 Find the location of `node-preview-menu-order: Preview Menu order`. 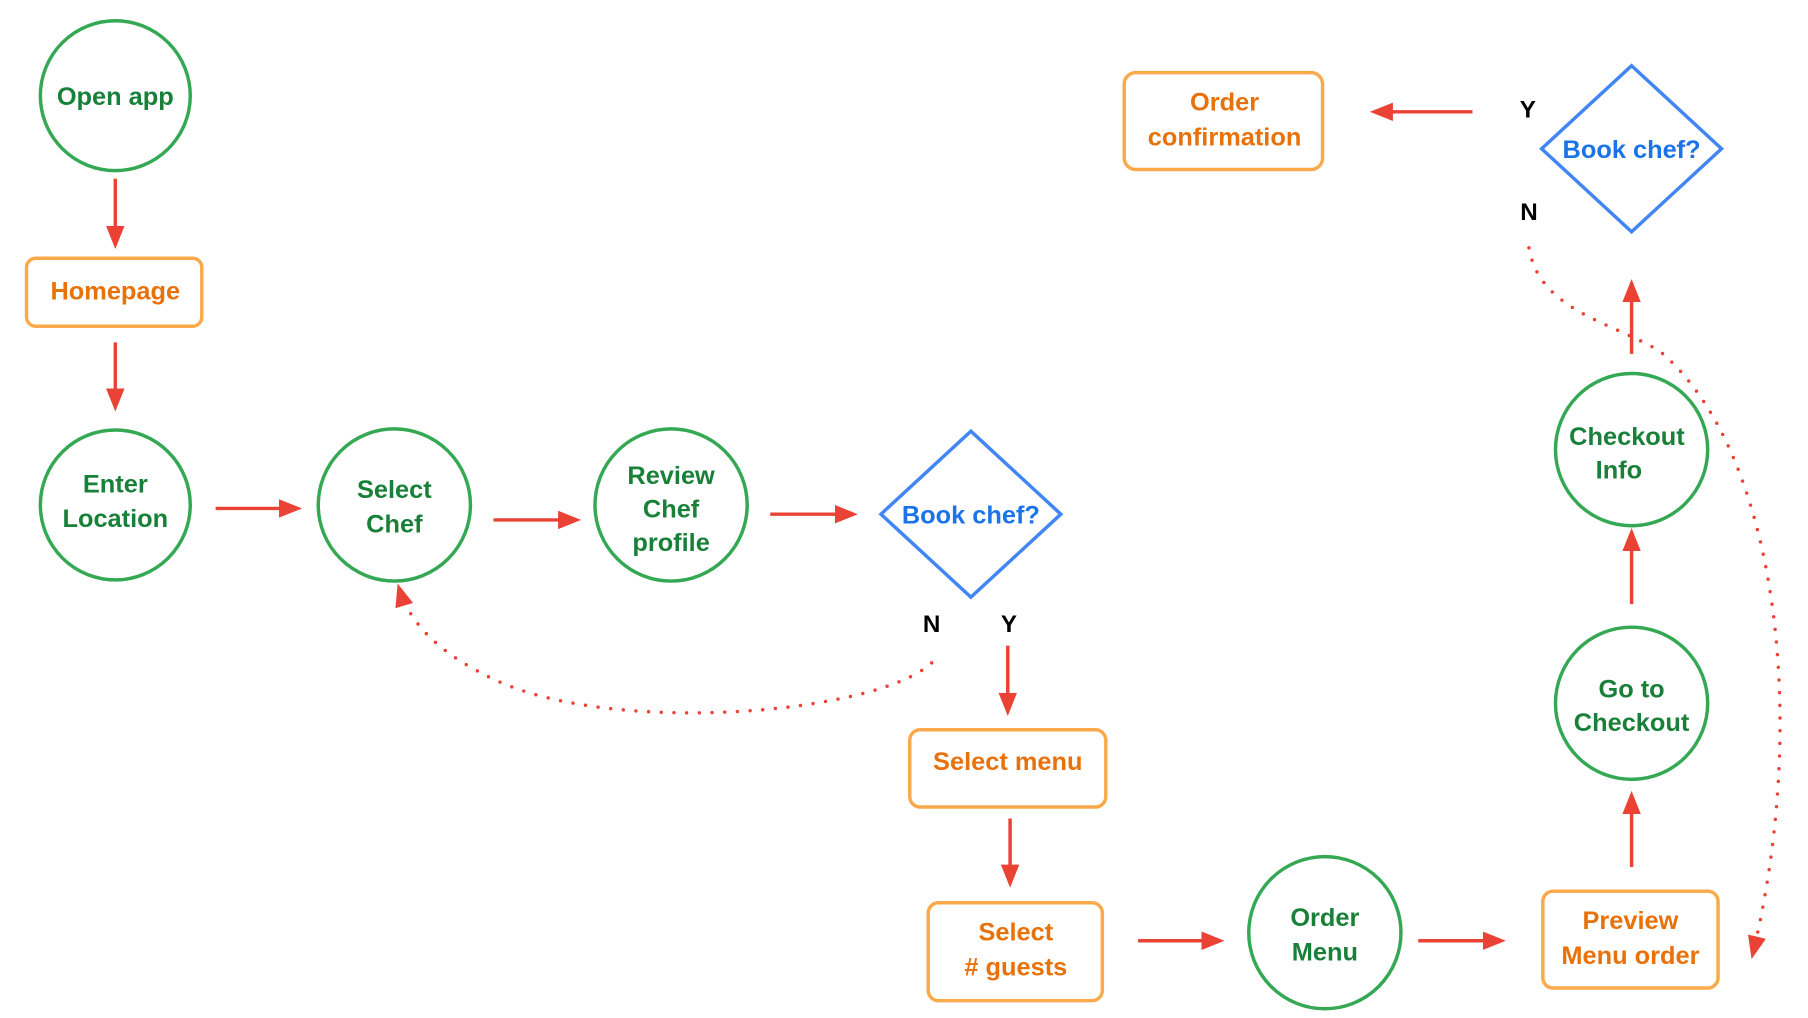

node-preview-menu-order: Preview Menu order is located at coordinates (1630, 939).